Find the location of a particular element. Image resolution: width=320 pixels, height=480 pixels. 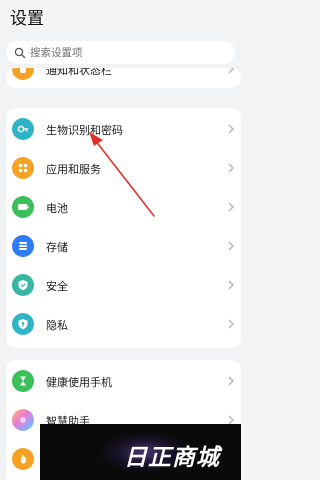

hand-icon is located at coordinates (23, 459).